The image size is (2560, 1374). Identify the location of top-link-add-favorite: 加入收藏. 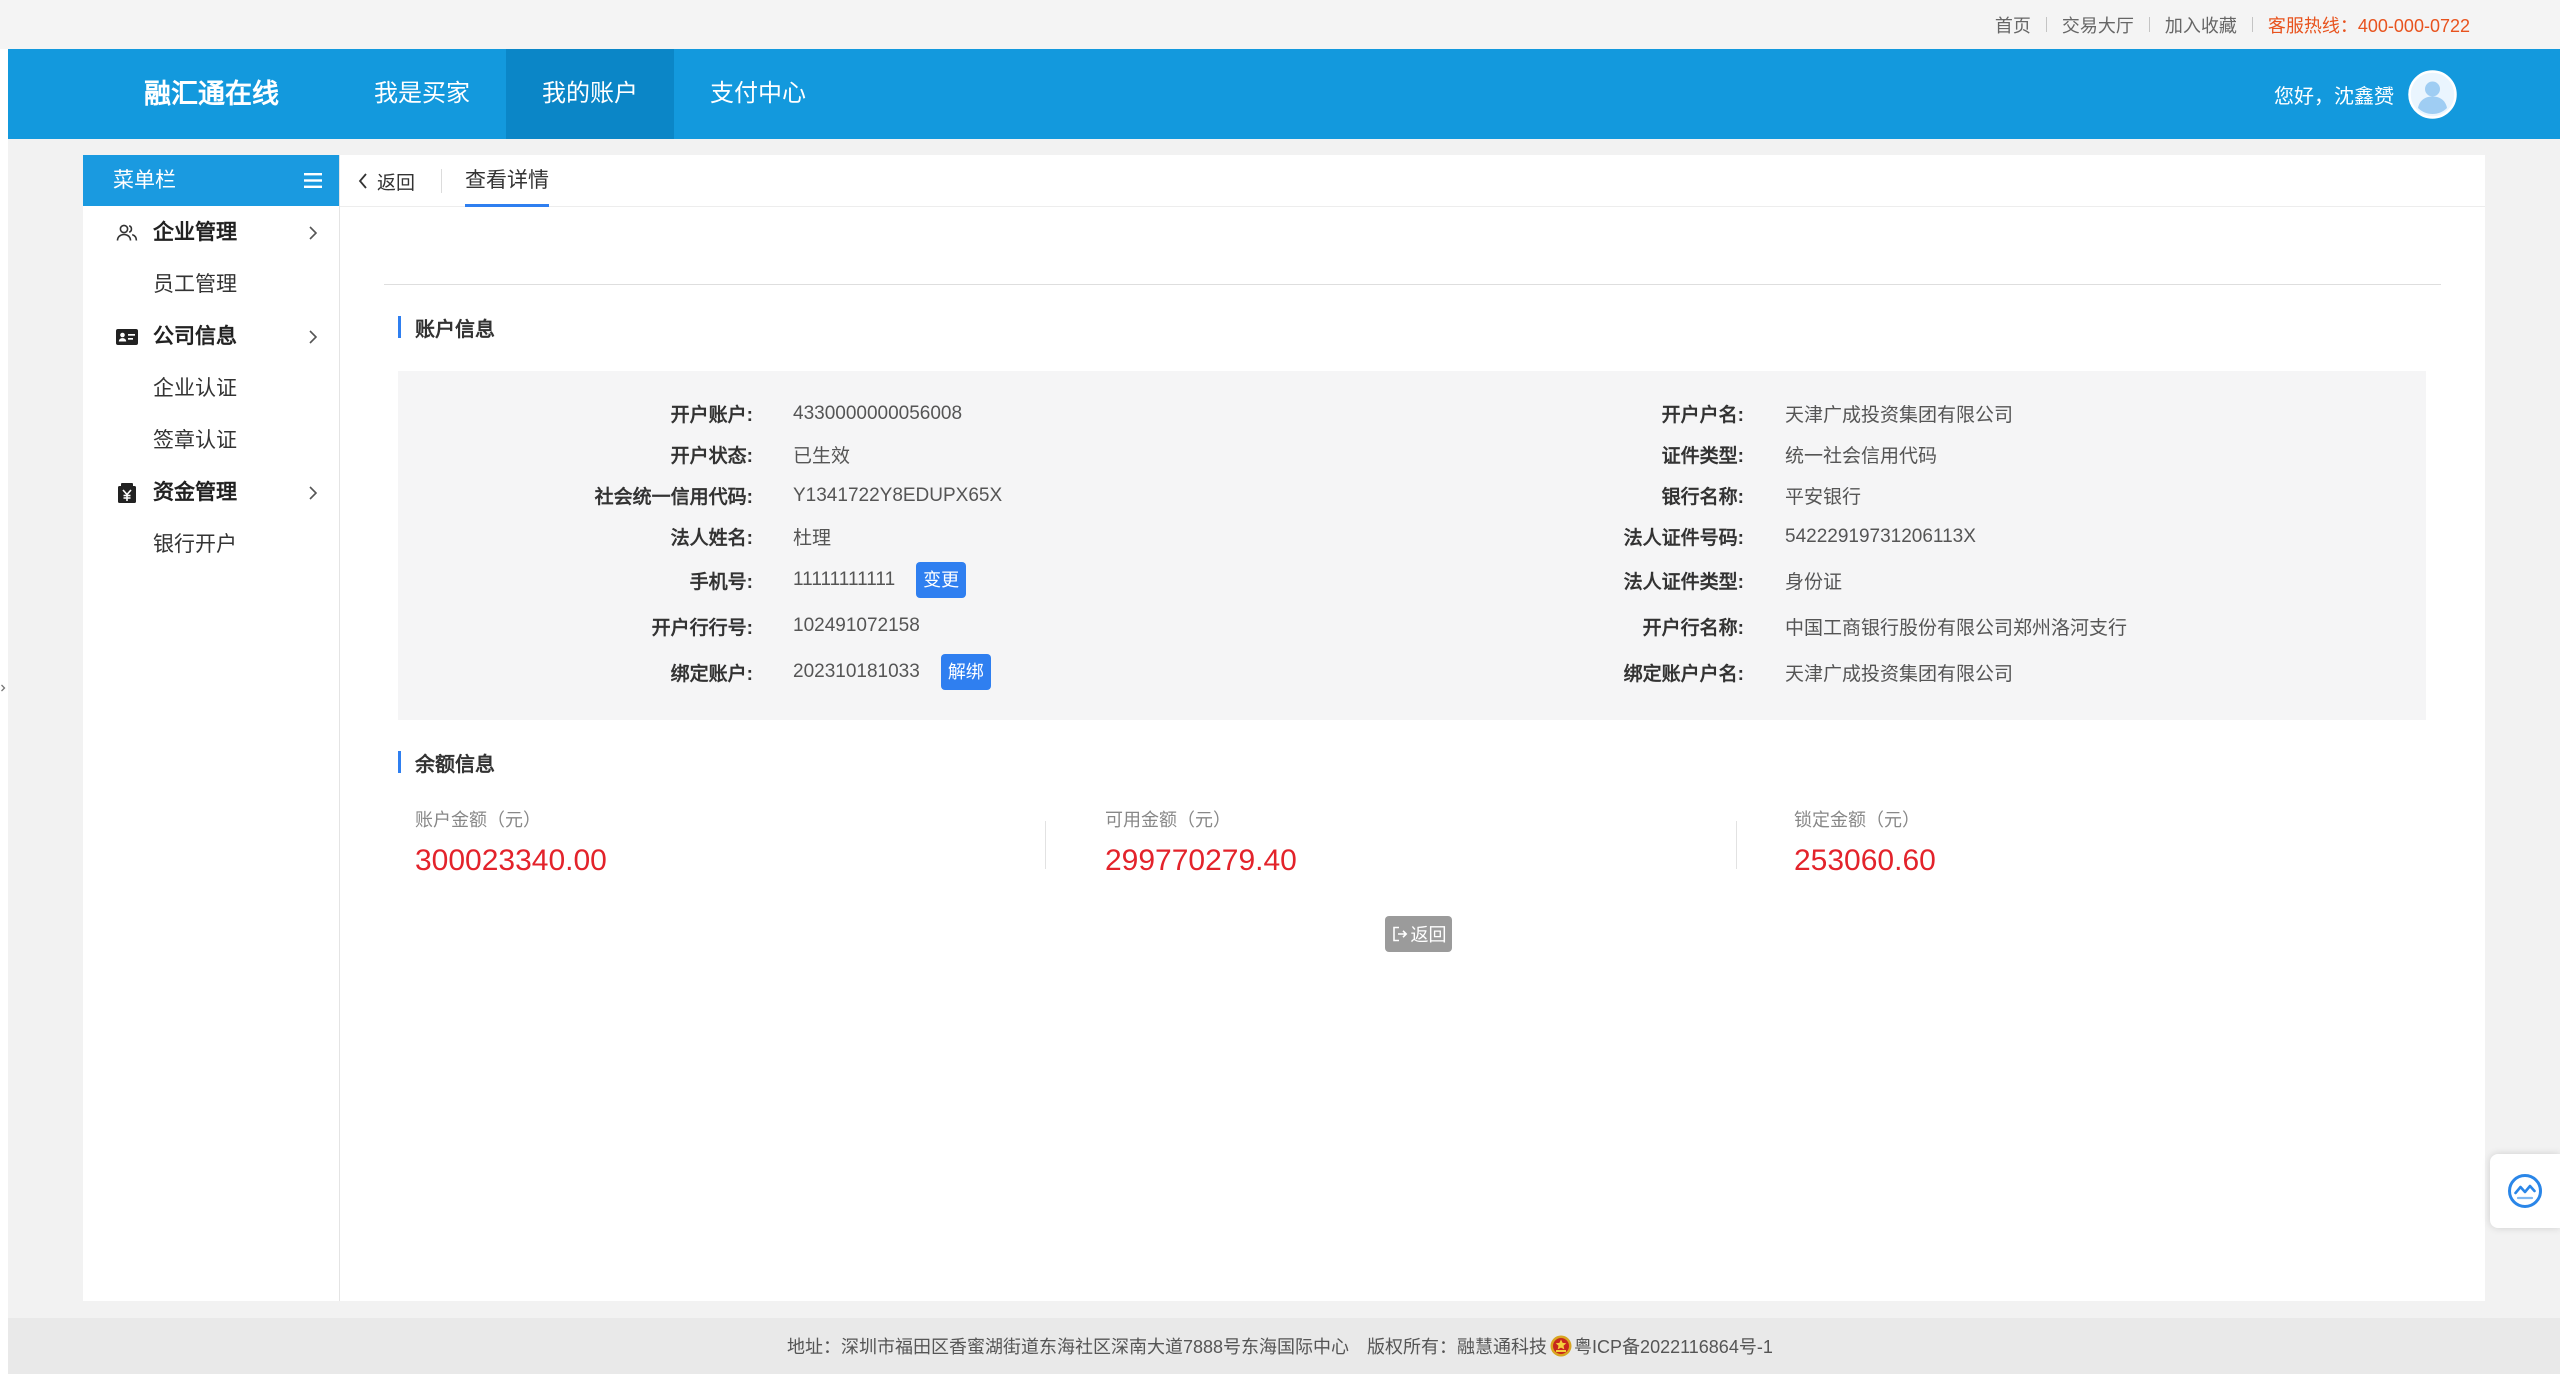
(2201, 25).